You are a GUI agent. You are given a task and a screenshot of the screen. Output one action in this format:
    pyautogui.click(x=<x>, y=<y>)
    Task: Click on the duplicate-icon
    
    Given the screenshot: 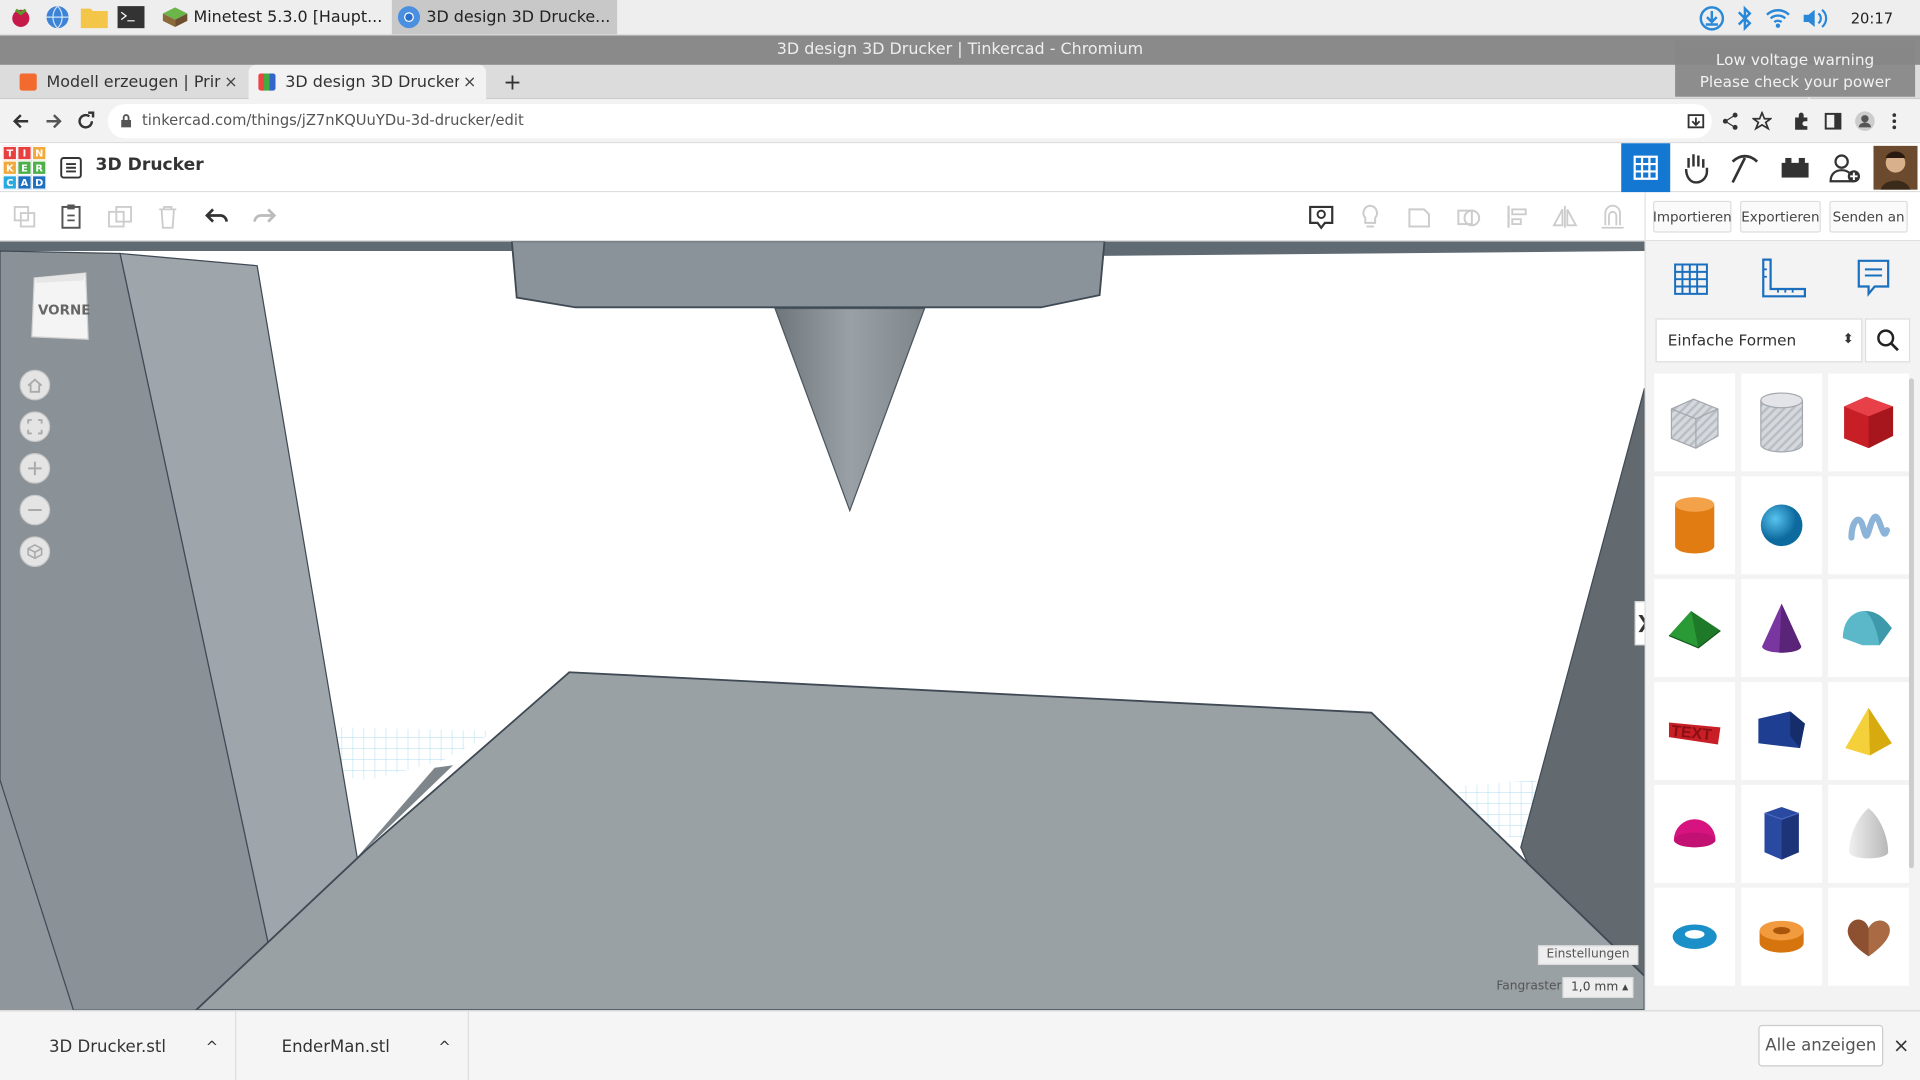 What is the action you would take?
    pyautogui.click(x=119, y=216)
    